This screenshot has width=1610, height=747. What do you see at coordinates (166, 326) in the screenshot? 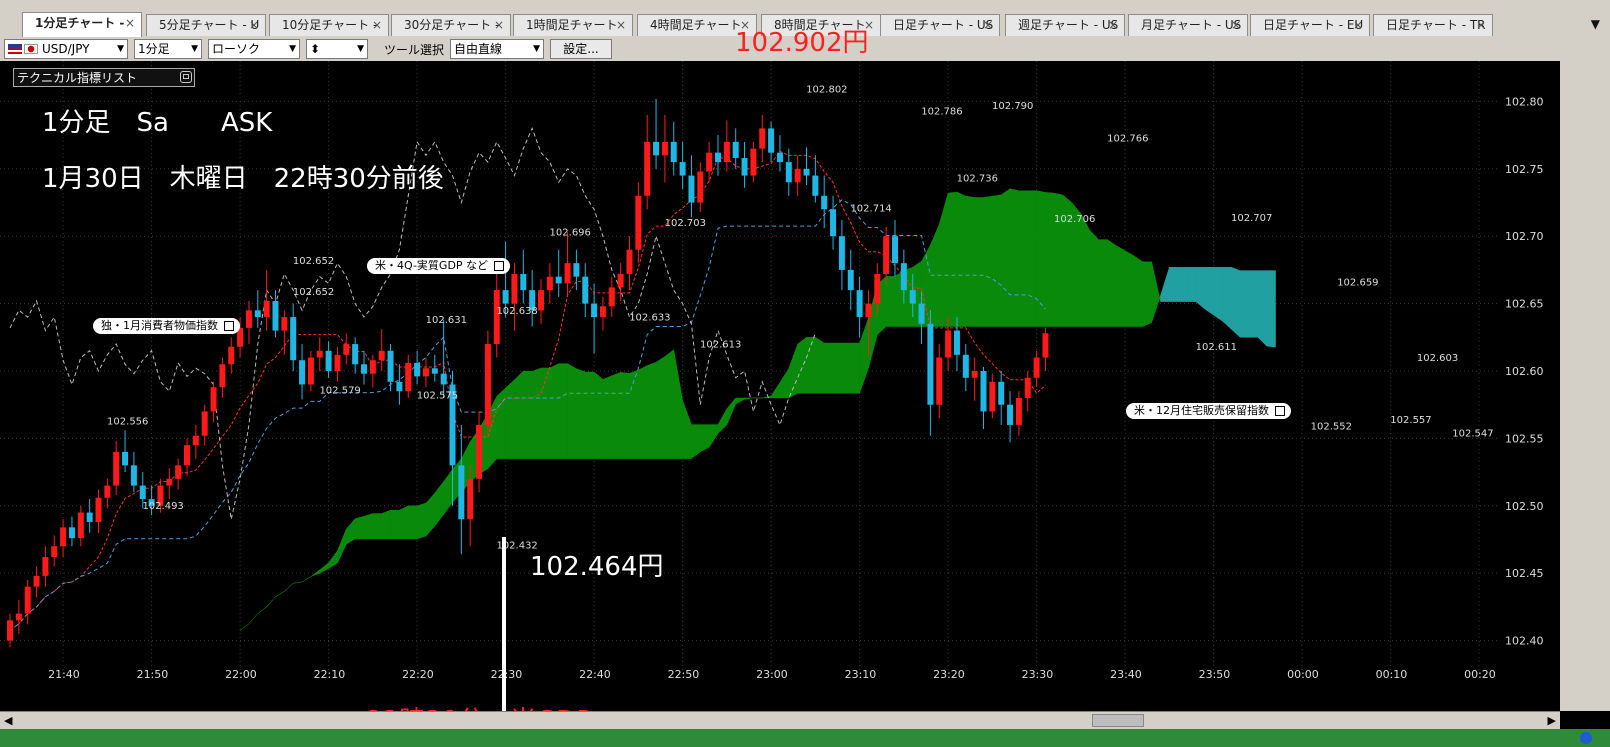
I see `event-tag-de-cpi: 独・1月消費者物価指数` at bounding box center [166, 326].